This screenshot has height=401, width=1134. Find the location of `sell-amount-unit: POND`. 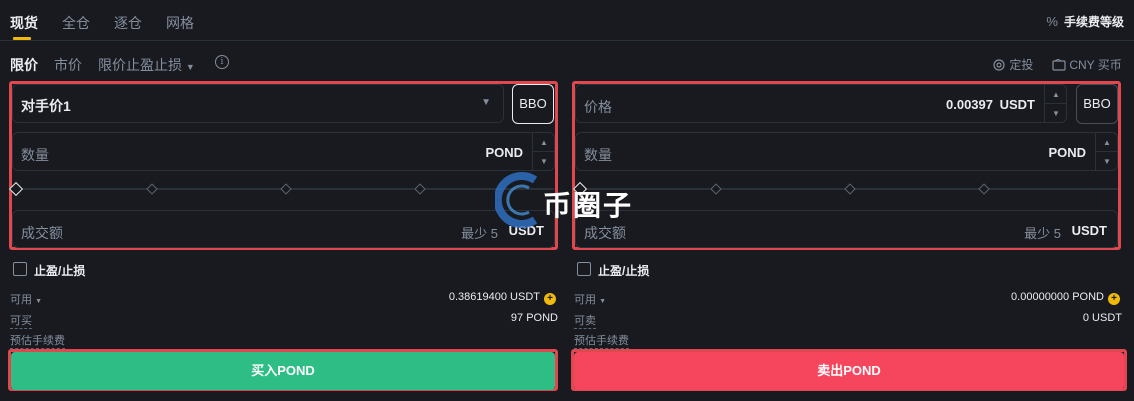

sell-amount-unit: POND is located at coordinates (1067, 152).